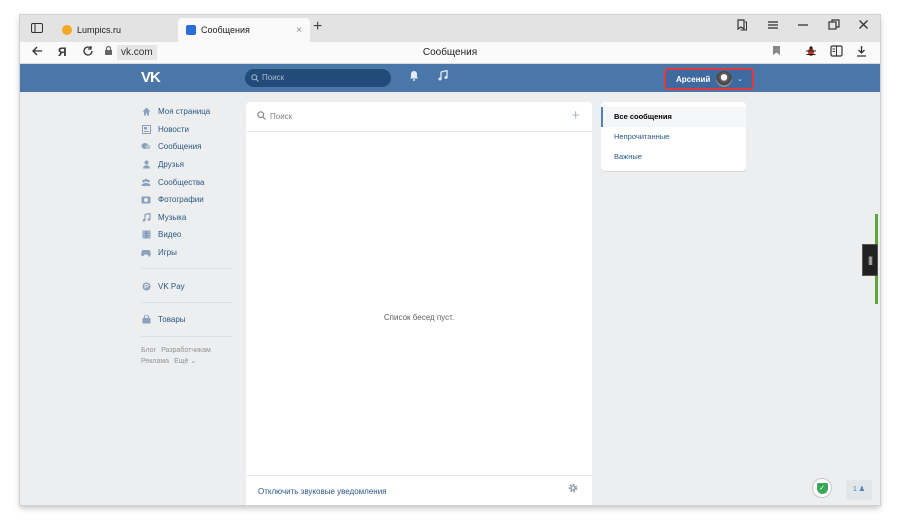  I want to click on vk-logo: VK, so click(151, 77).